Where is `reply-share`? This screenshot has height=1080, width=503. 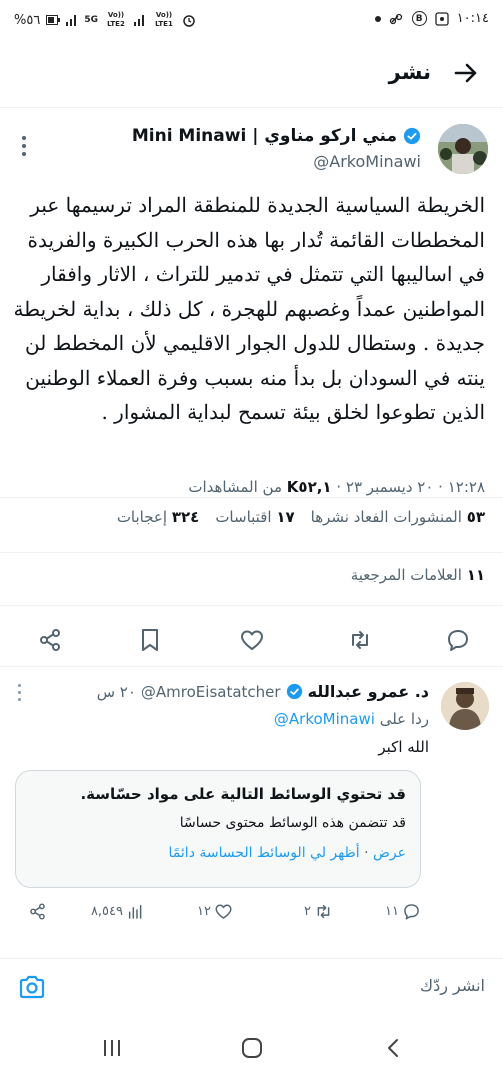
reply-share is located at coordinates (37, 911).